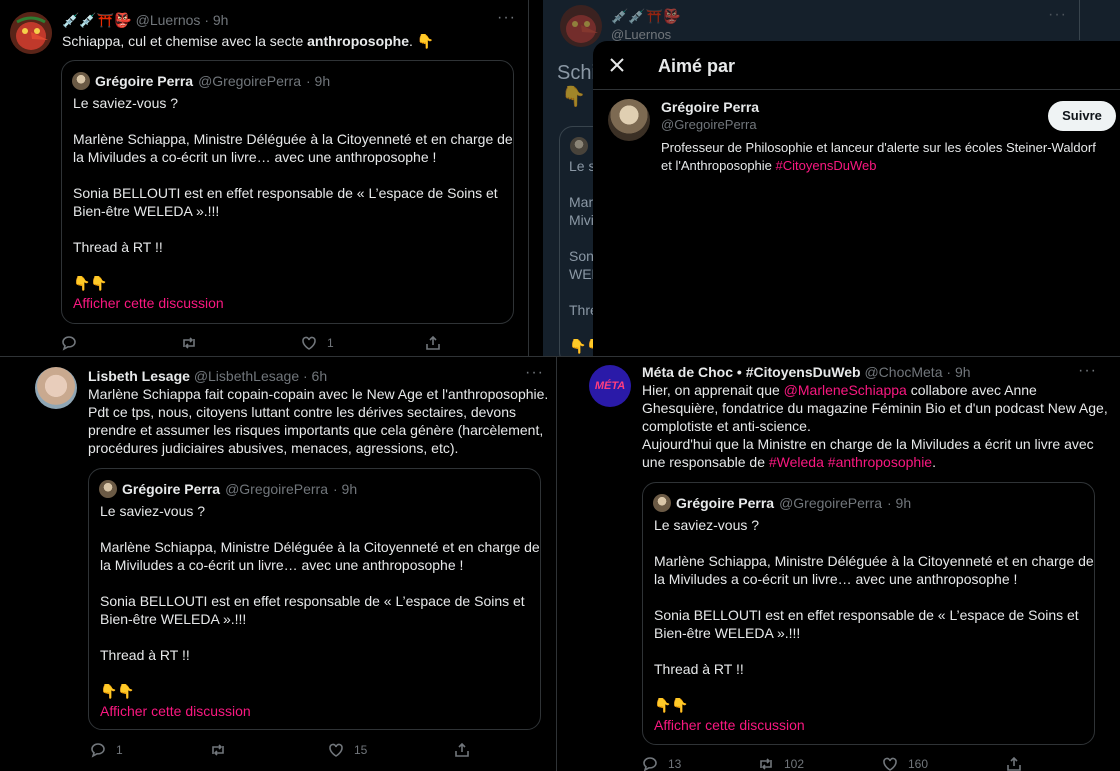 The image size is (1120, 771). I want to click on author-handle: @ChocMeta, so click(903, 372).